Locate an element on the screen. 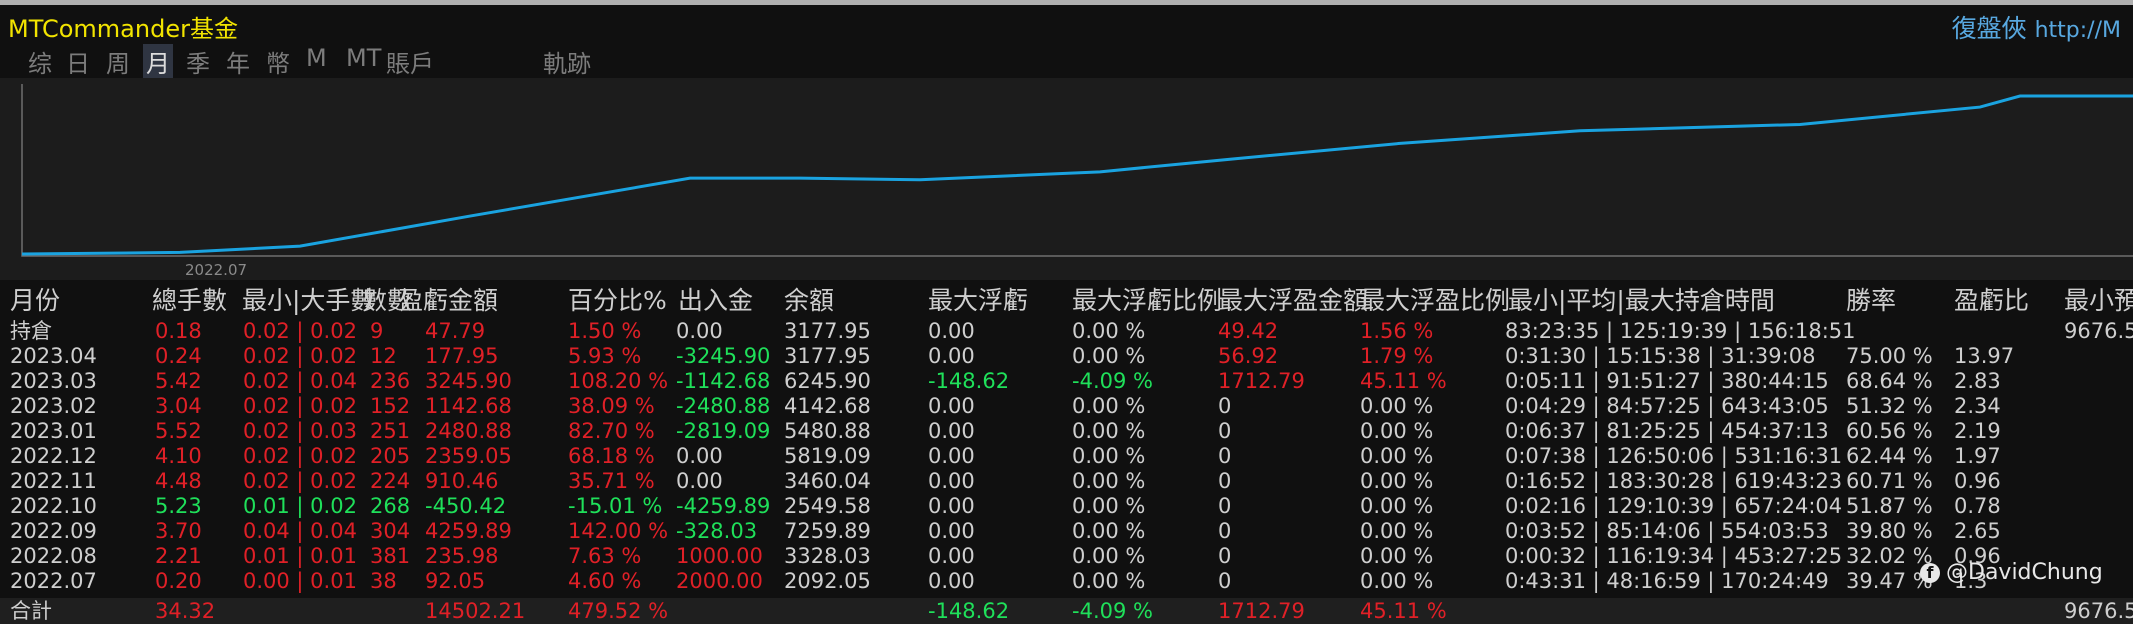 The width and height of the screenshot is (2133, 624). column-header-11: 最大浮盈比例 is located at coordinates (1435, 301).